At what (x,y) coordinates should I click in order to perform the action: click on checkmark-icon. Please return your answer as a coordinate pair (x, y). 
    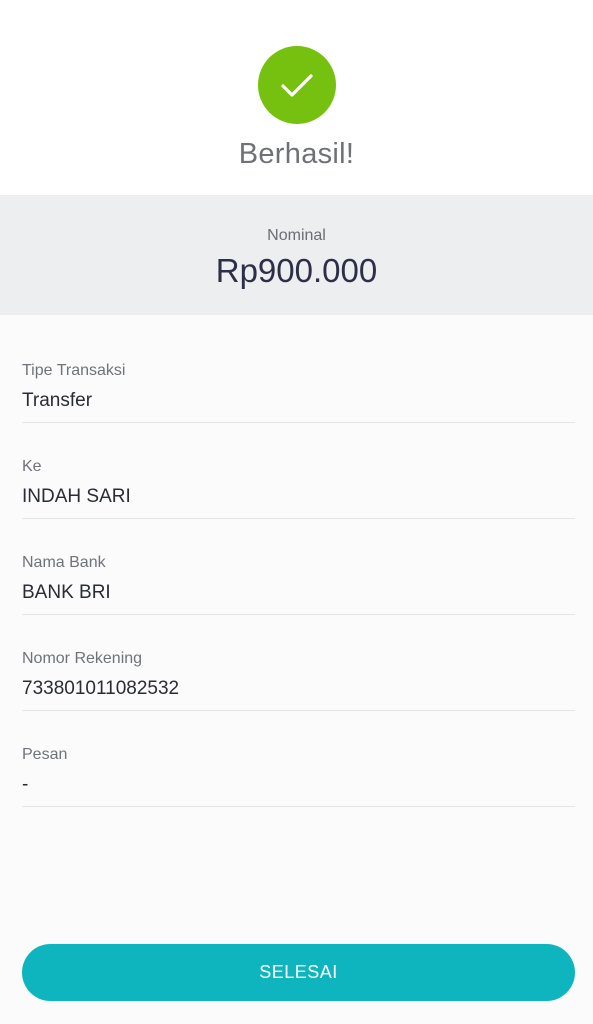
    Looking at the image, I should click on (297, 85).